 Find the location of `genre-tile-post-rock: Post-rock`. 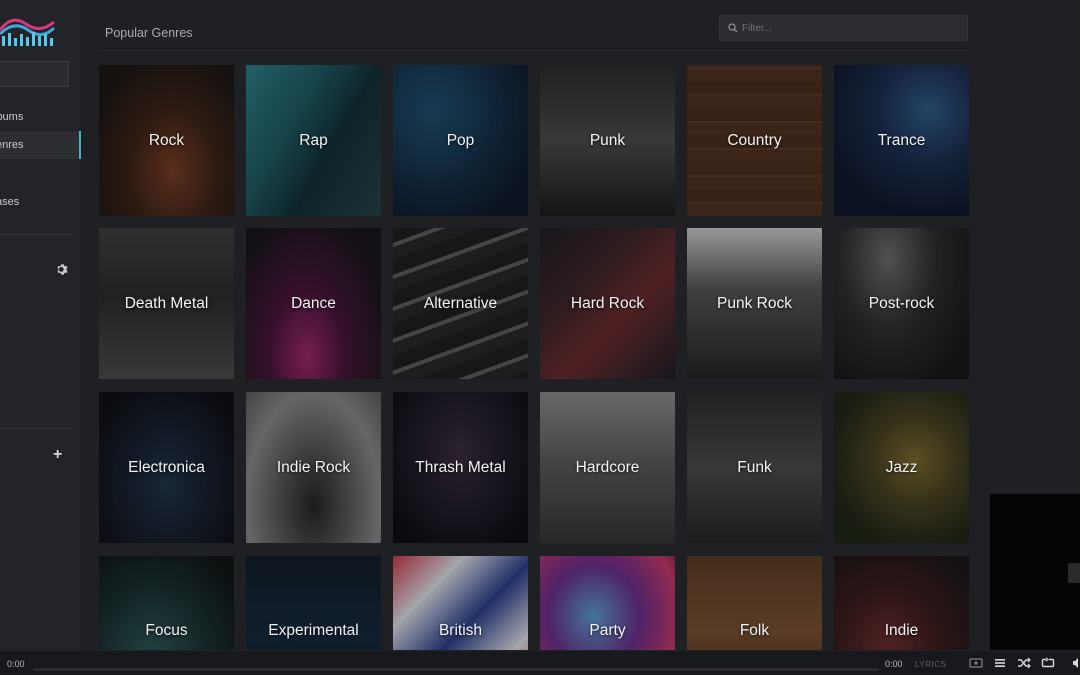

genre-tile-post-rock: Post-rock is located at coordinates (901, 303).